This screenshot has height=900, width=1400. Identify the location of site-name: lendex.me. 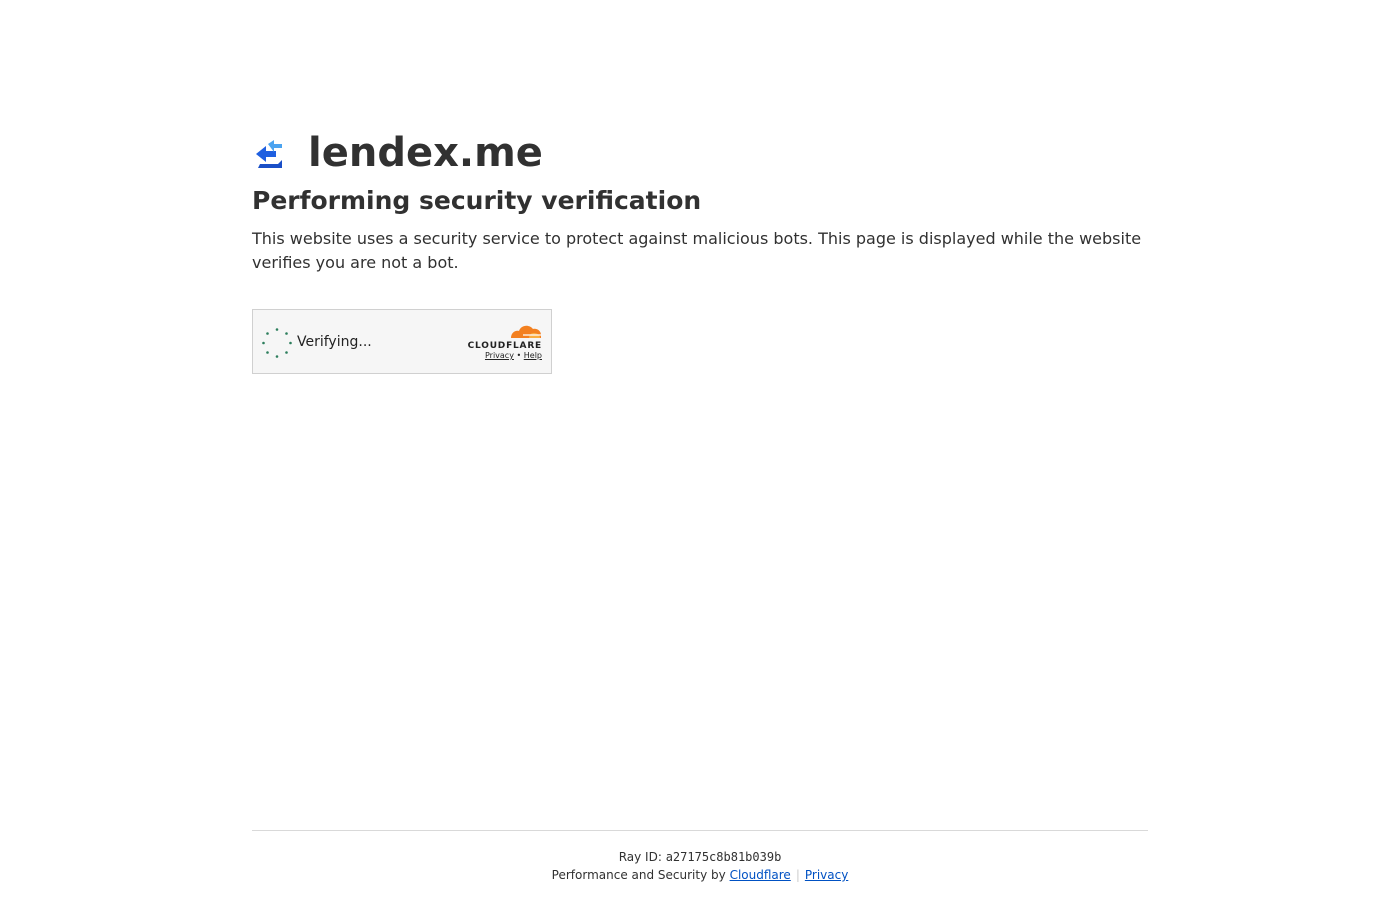
(425, 153).